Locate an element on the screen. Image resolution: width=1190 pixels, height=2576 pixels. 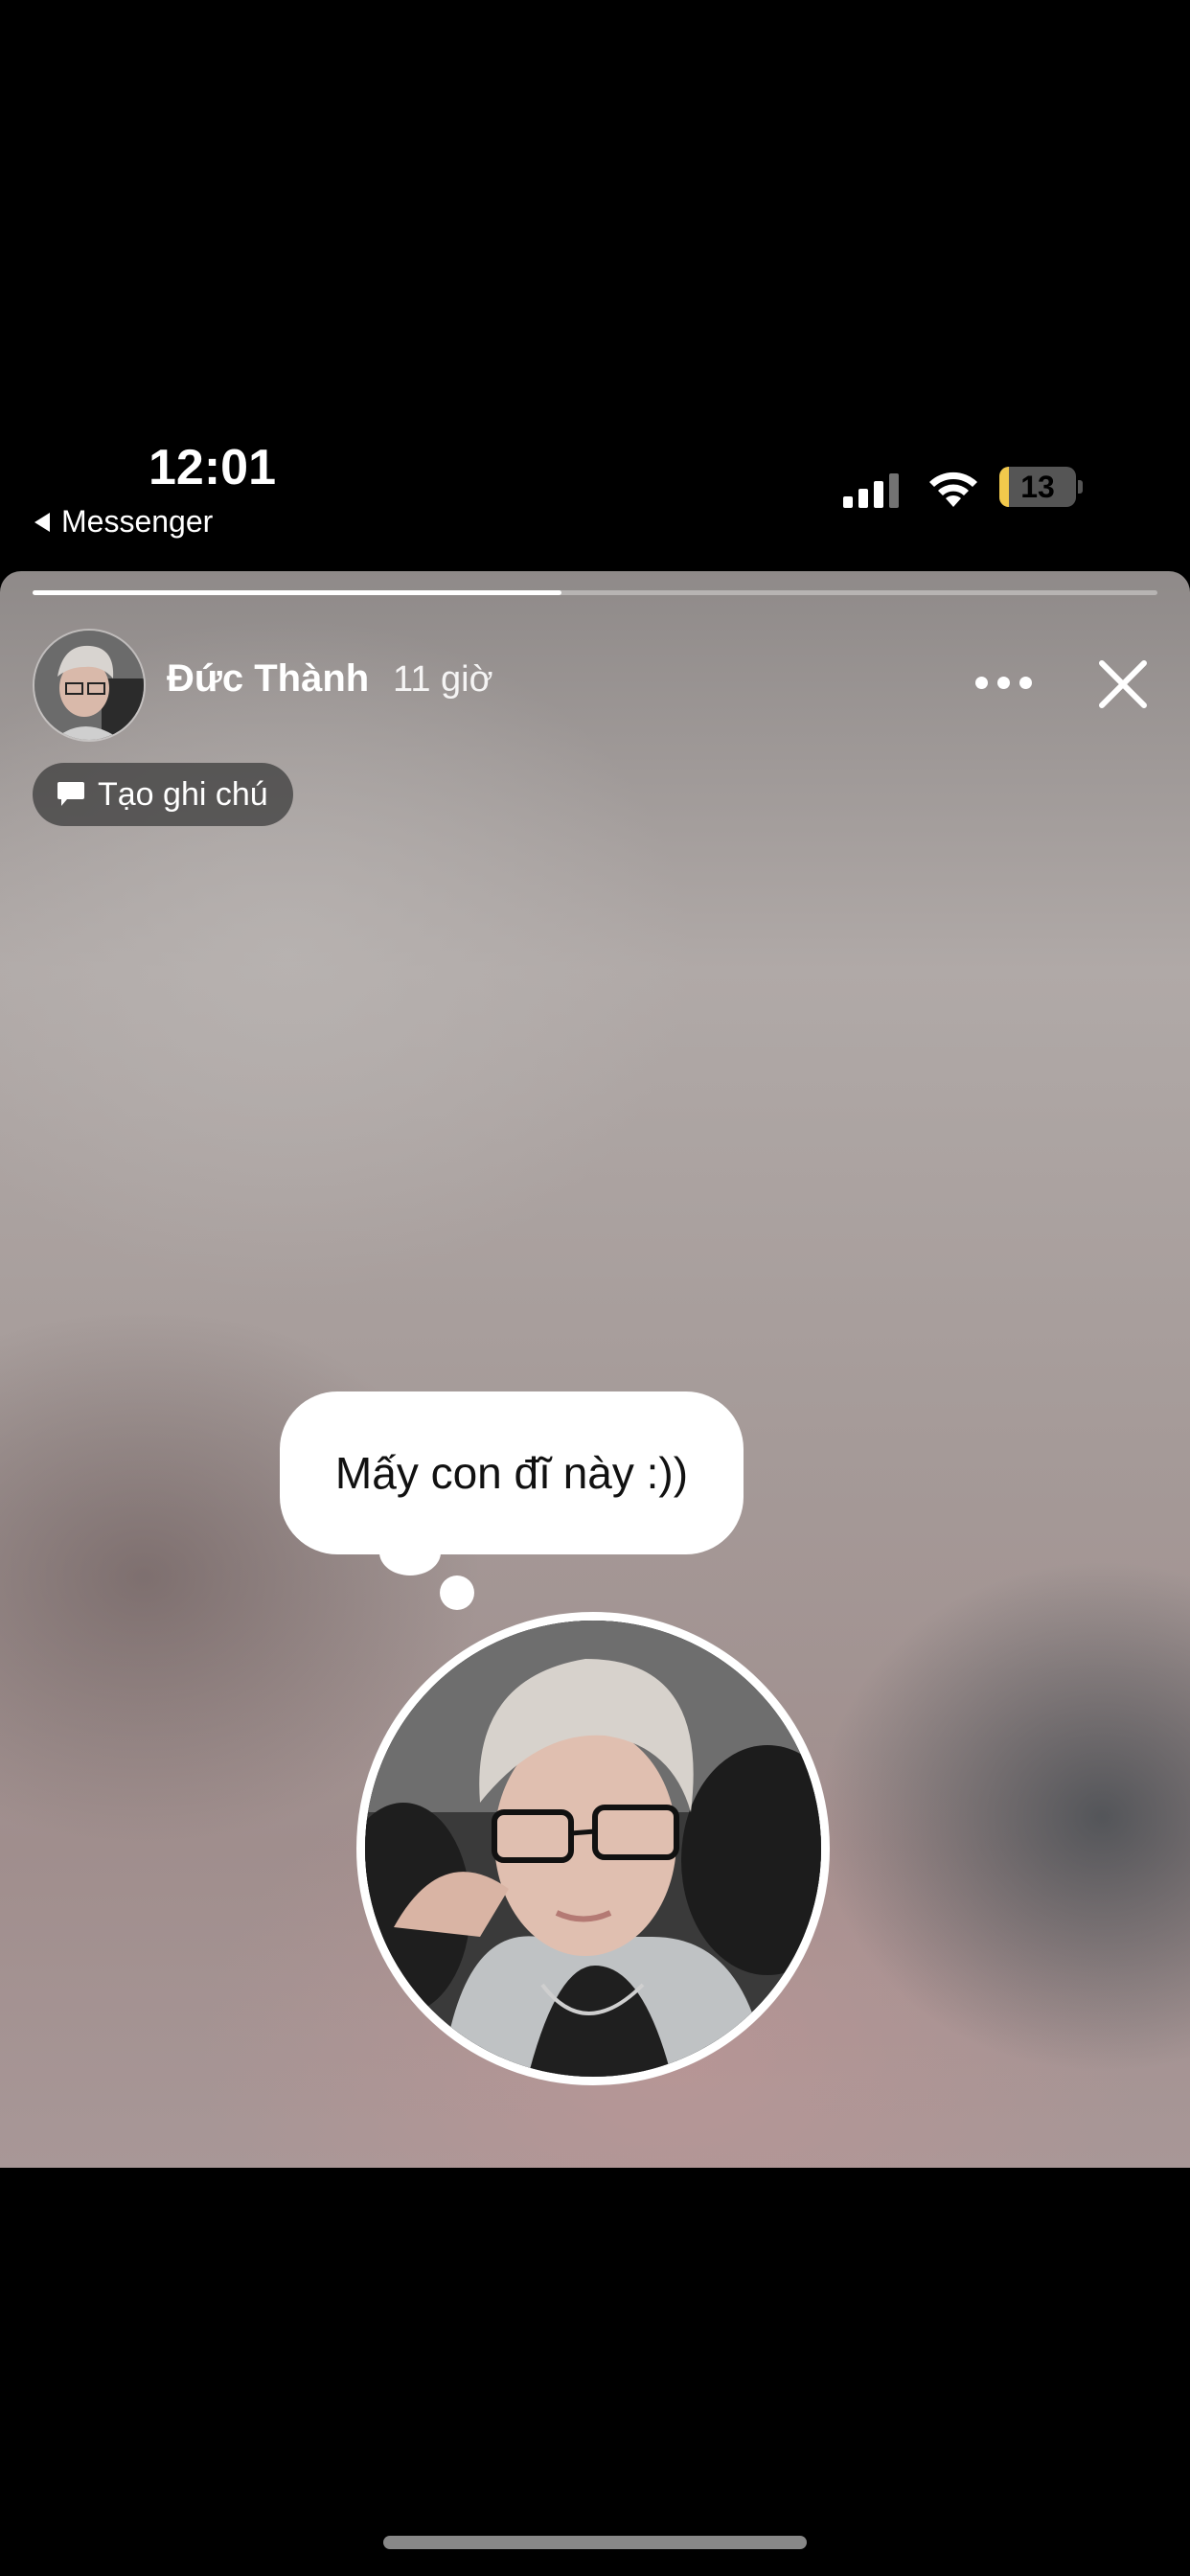
more-options-button is located at coordinates (1004, 682).